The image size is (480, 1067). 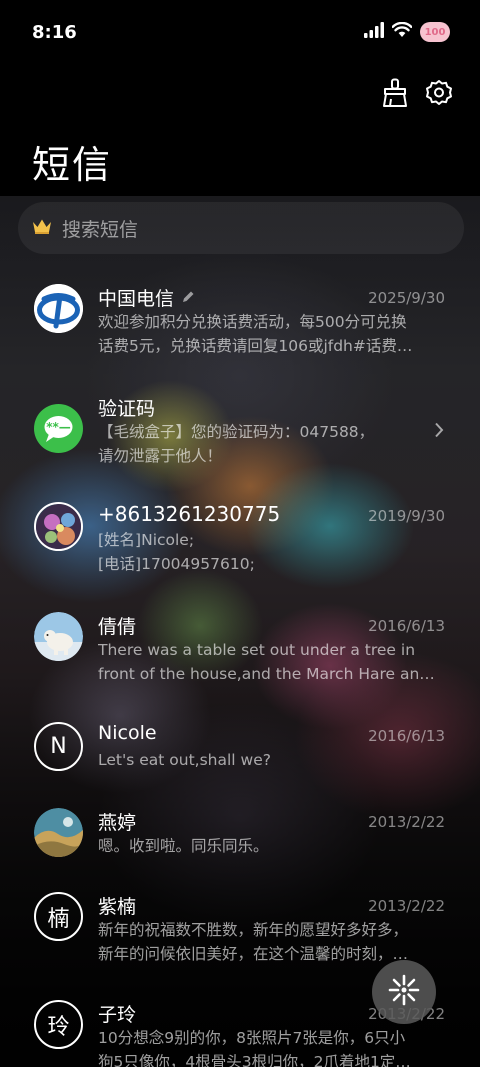 What do you see at coordinates (54, 32) in the screenshot?
I see `status-time: 8:16` at bounding box center [54, 32].